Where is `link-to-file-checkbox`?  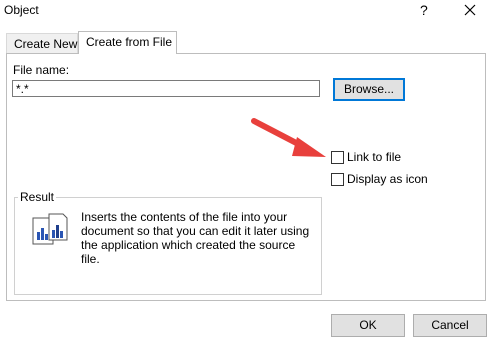 link-to-file-checkbox is located at coordinates (337, 157).